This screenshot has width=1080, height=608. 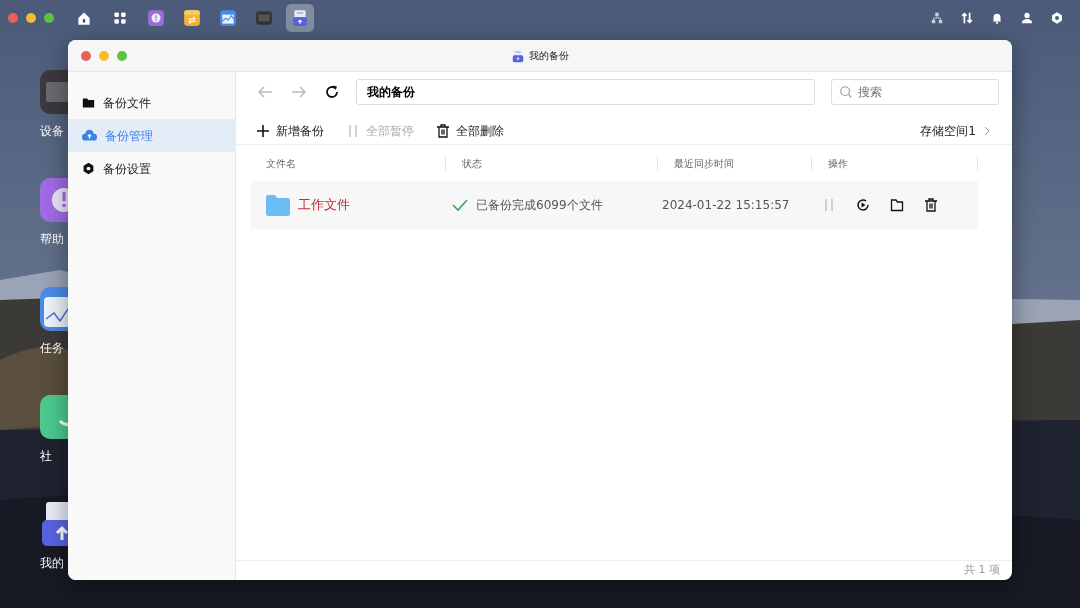 I want to click on app-label: 社, so click(x=46, y=456).